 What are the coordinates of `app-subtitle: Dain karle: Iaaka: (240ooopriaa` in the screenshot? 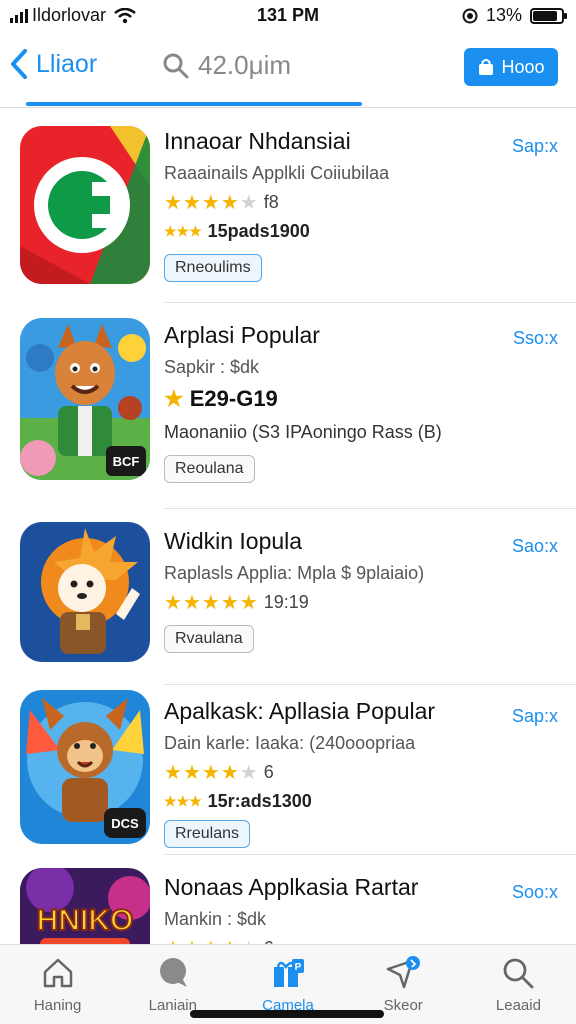 It's located at (290, 743).